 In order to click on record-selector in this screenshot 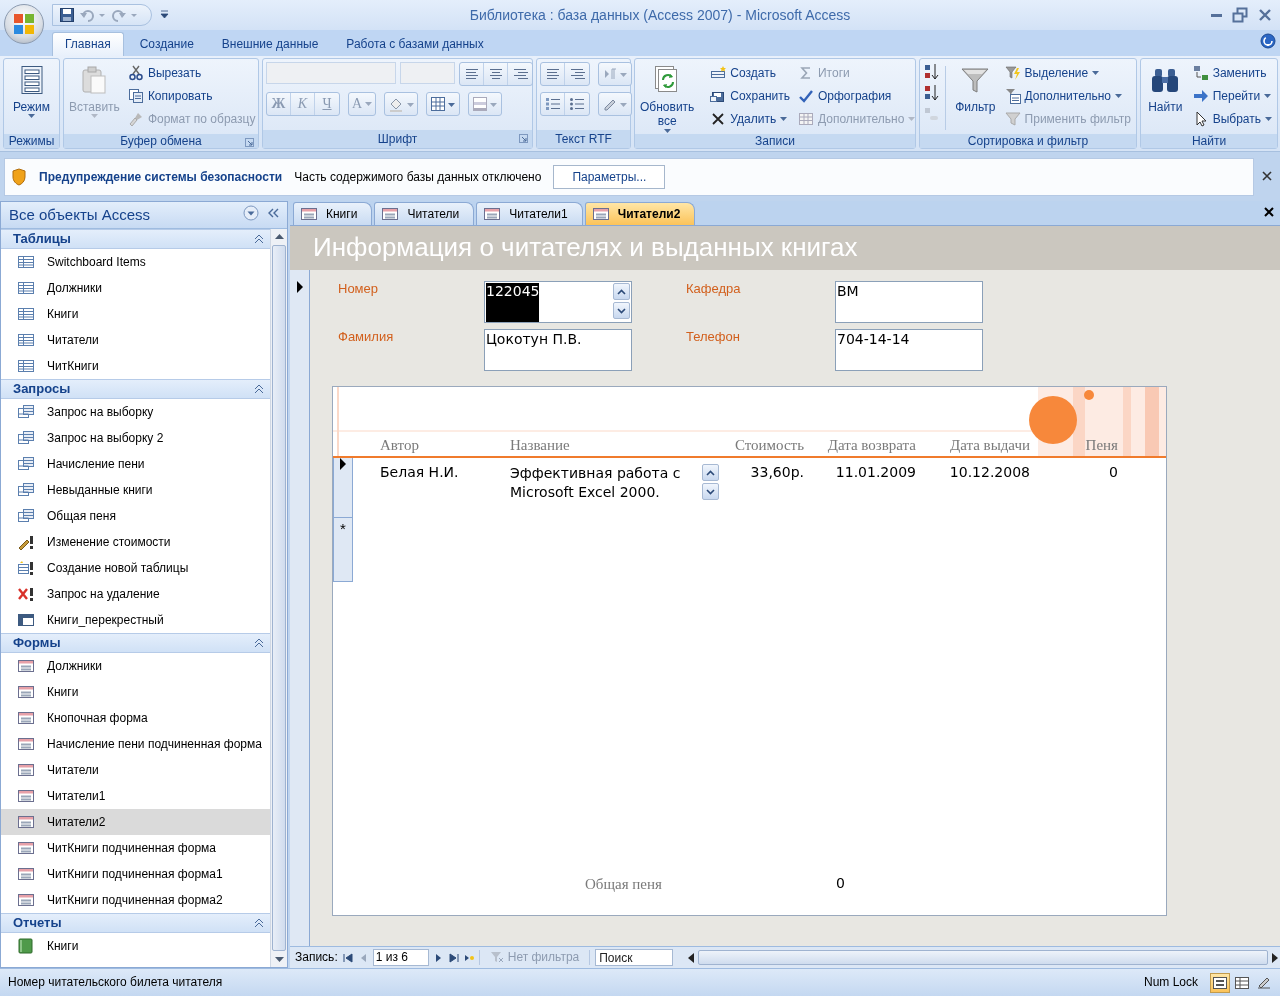, I will do `click(343, 488)`.